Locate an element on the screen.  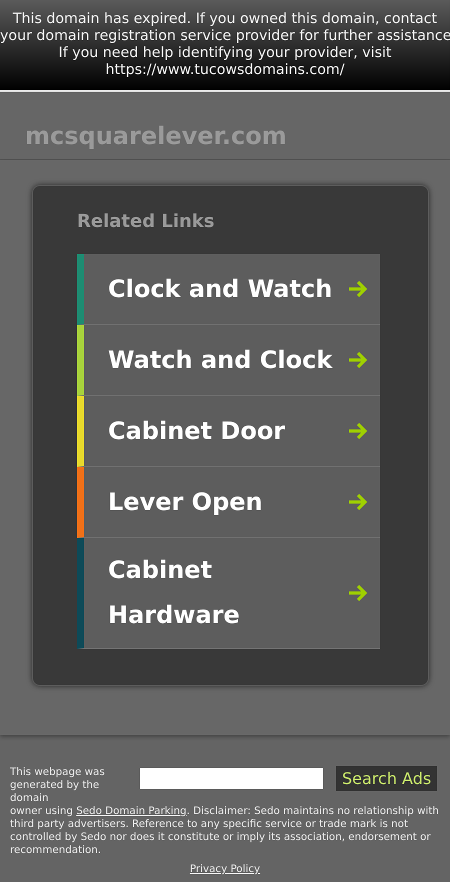
section-title: Related Links is located at coordinates (145, 222).